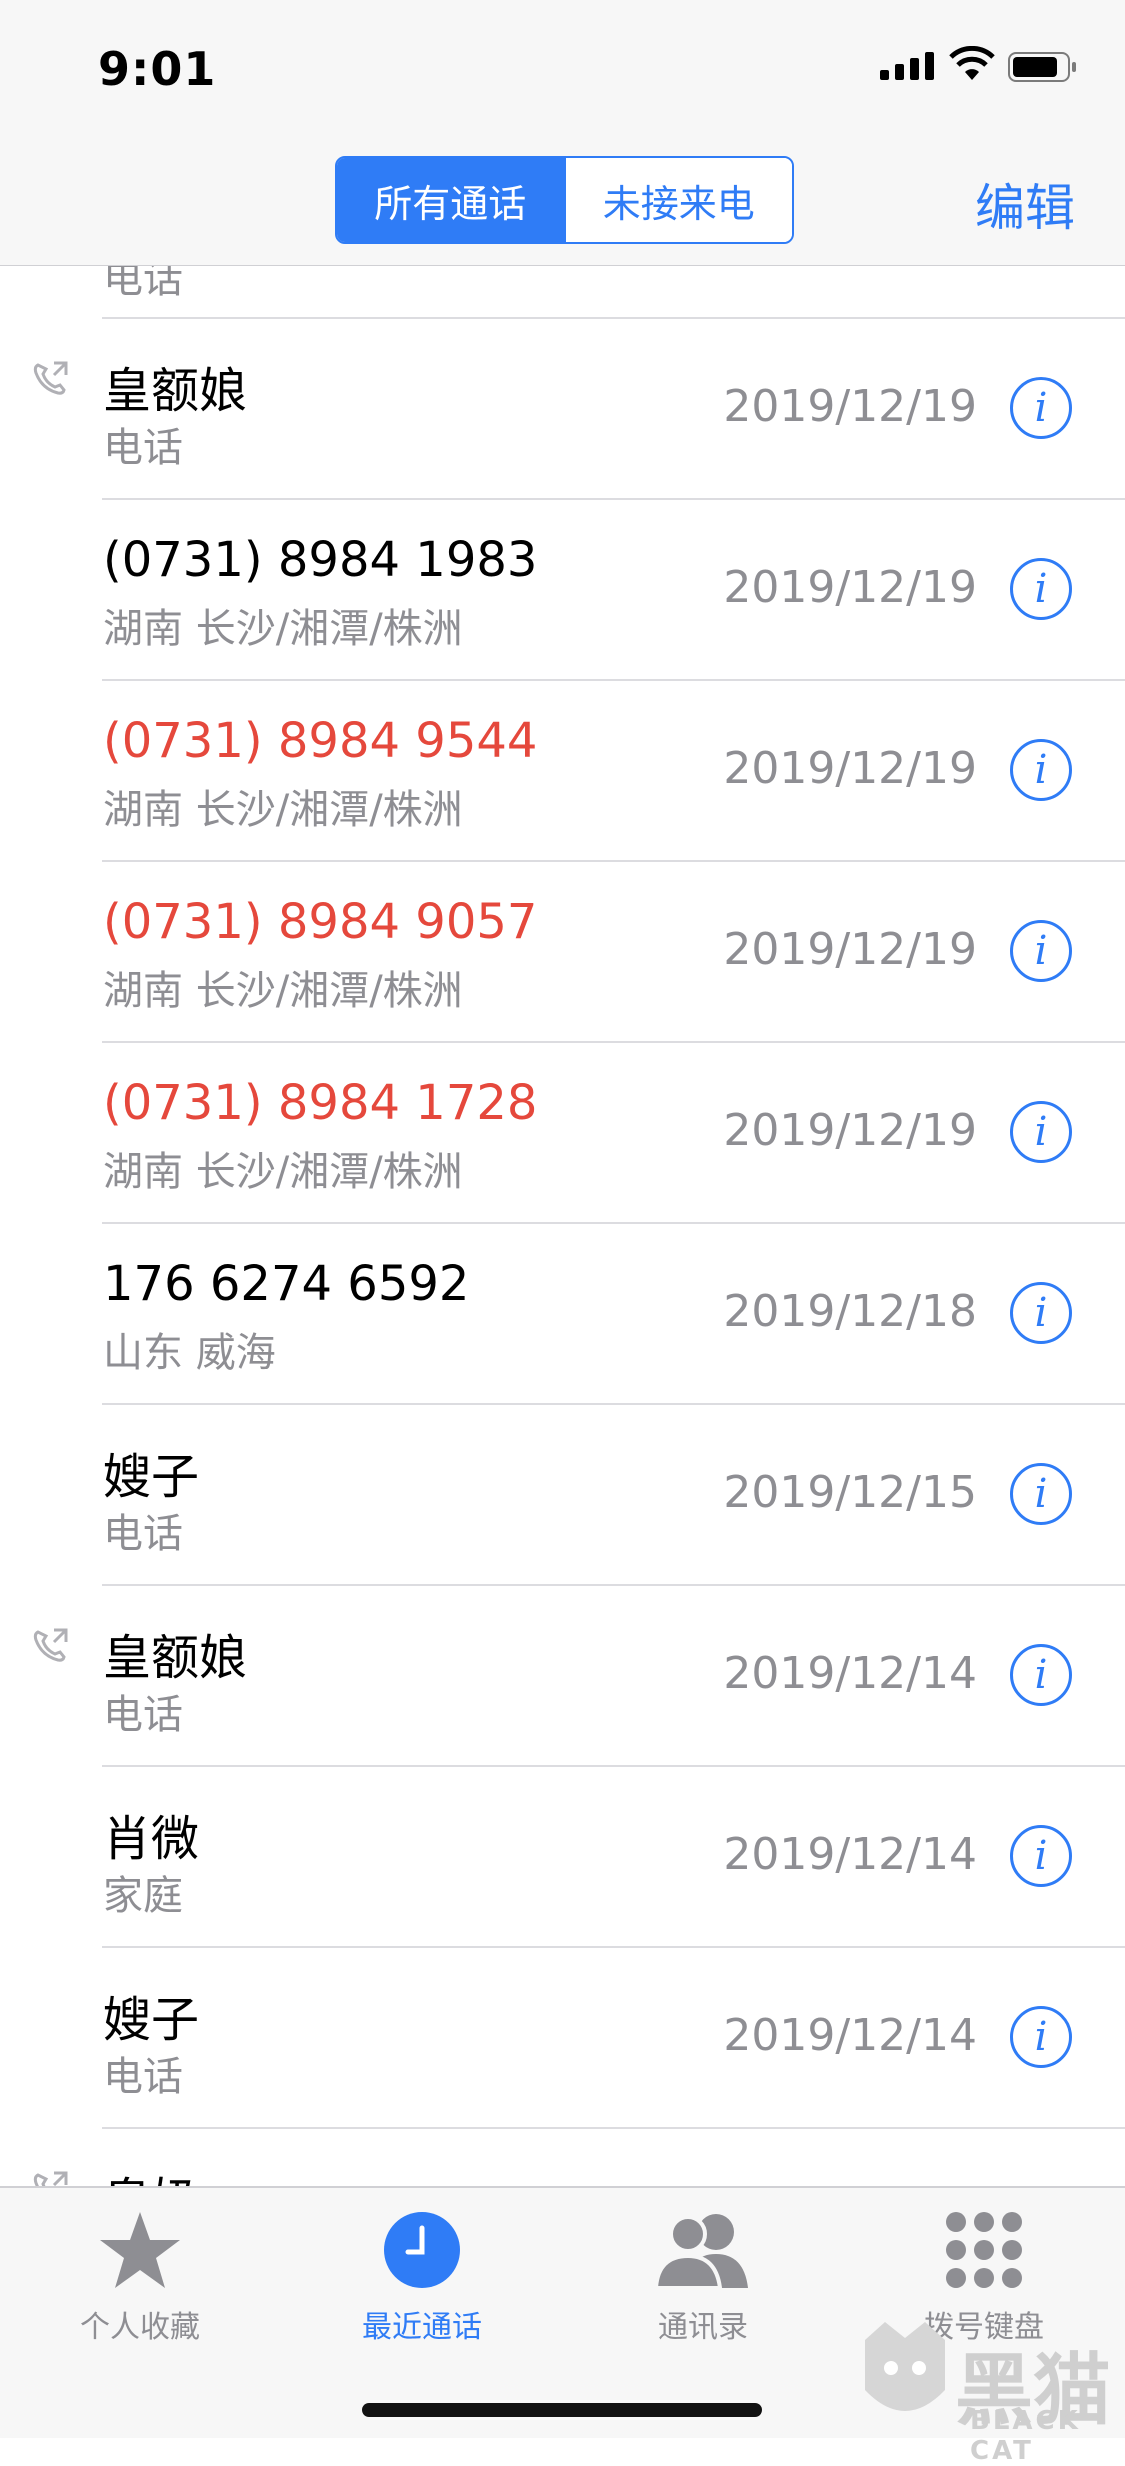  Describe the element at coordinates (1025, 204) in the screenshot. I see `edit-button: 编辑` at that location.